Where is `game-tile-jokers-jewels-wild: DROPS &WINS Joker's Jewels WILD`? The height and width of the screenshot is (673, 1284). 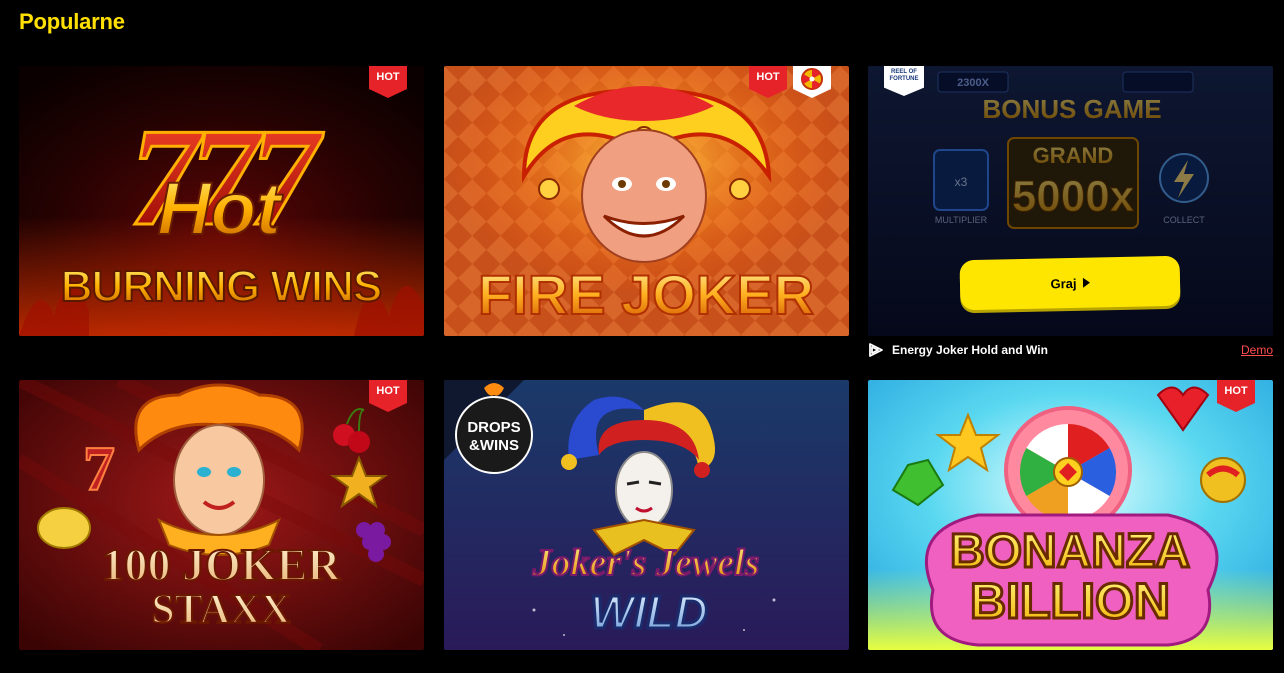 game-tile-jokers-jewels-wild: DROPS &WINS Joker's Jewels WILD is located at coordinates (646, 515).